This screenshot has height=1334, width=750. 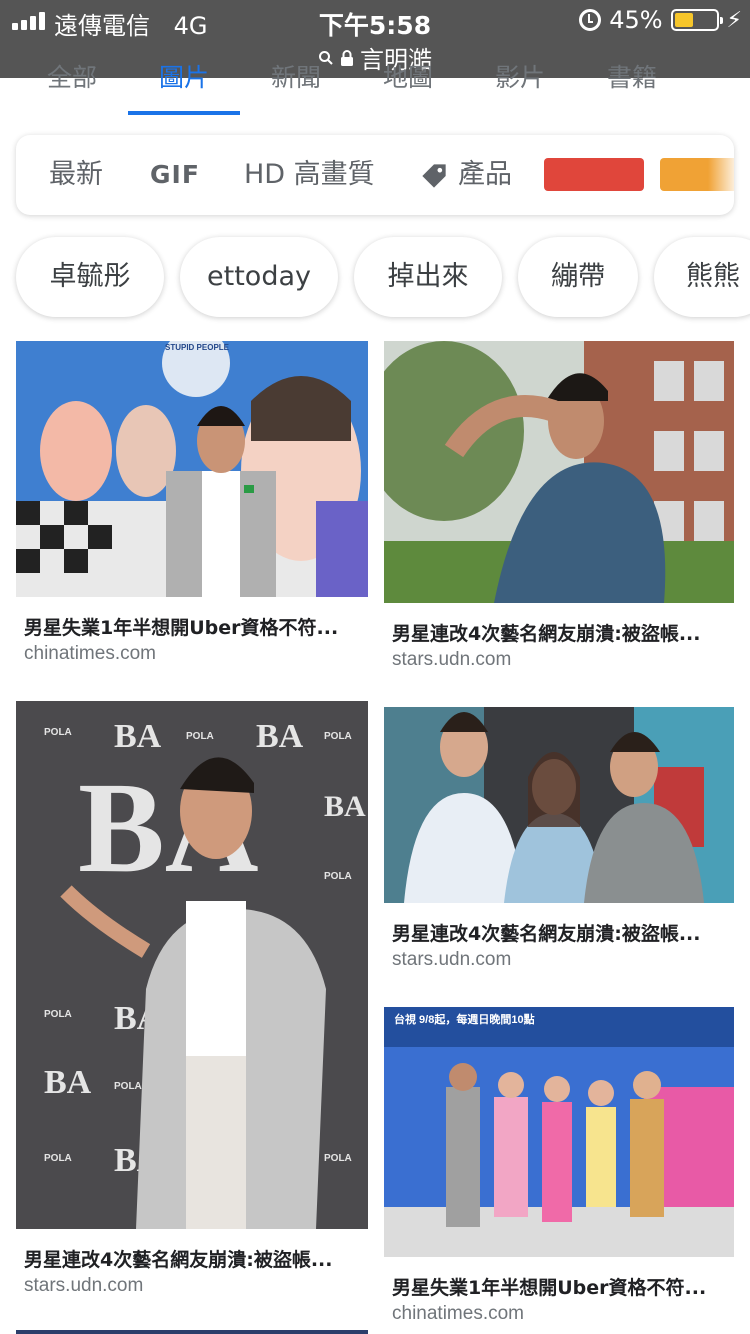 I want to click on filter-products: 產品, so click(x=466, y=175).